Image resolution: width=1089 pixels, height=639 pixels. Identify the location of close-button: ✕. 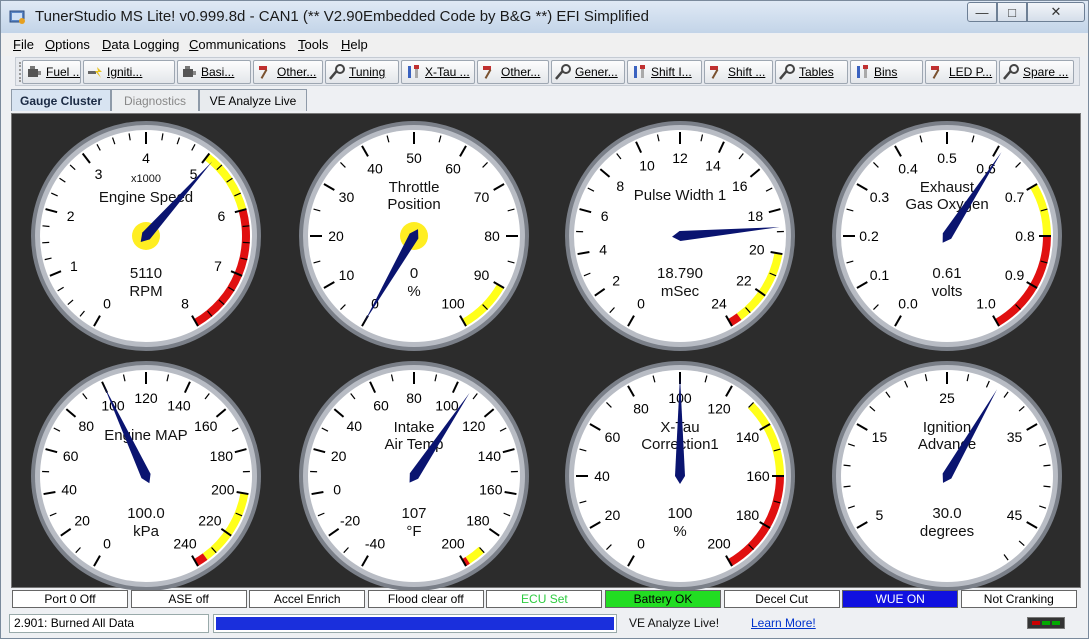
(1056, 12).